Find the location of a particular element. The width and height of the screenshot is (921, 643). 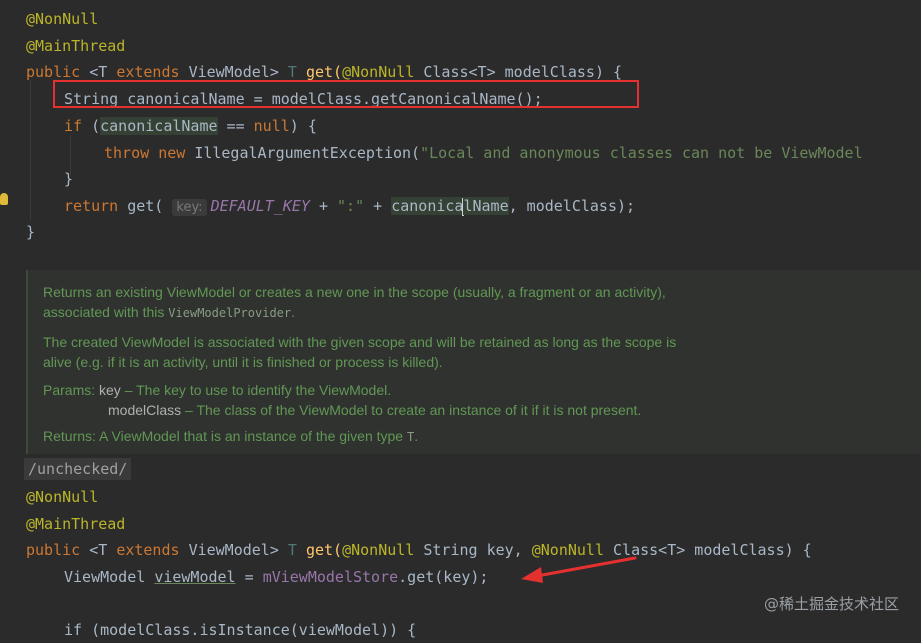

red-arrow-icon is located at coordinates (579, 569).